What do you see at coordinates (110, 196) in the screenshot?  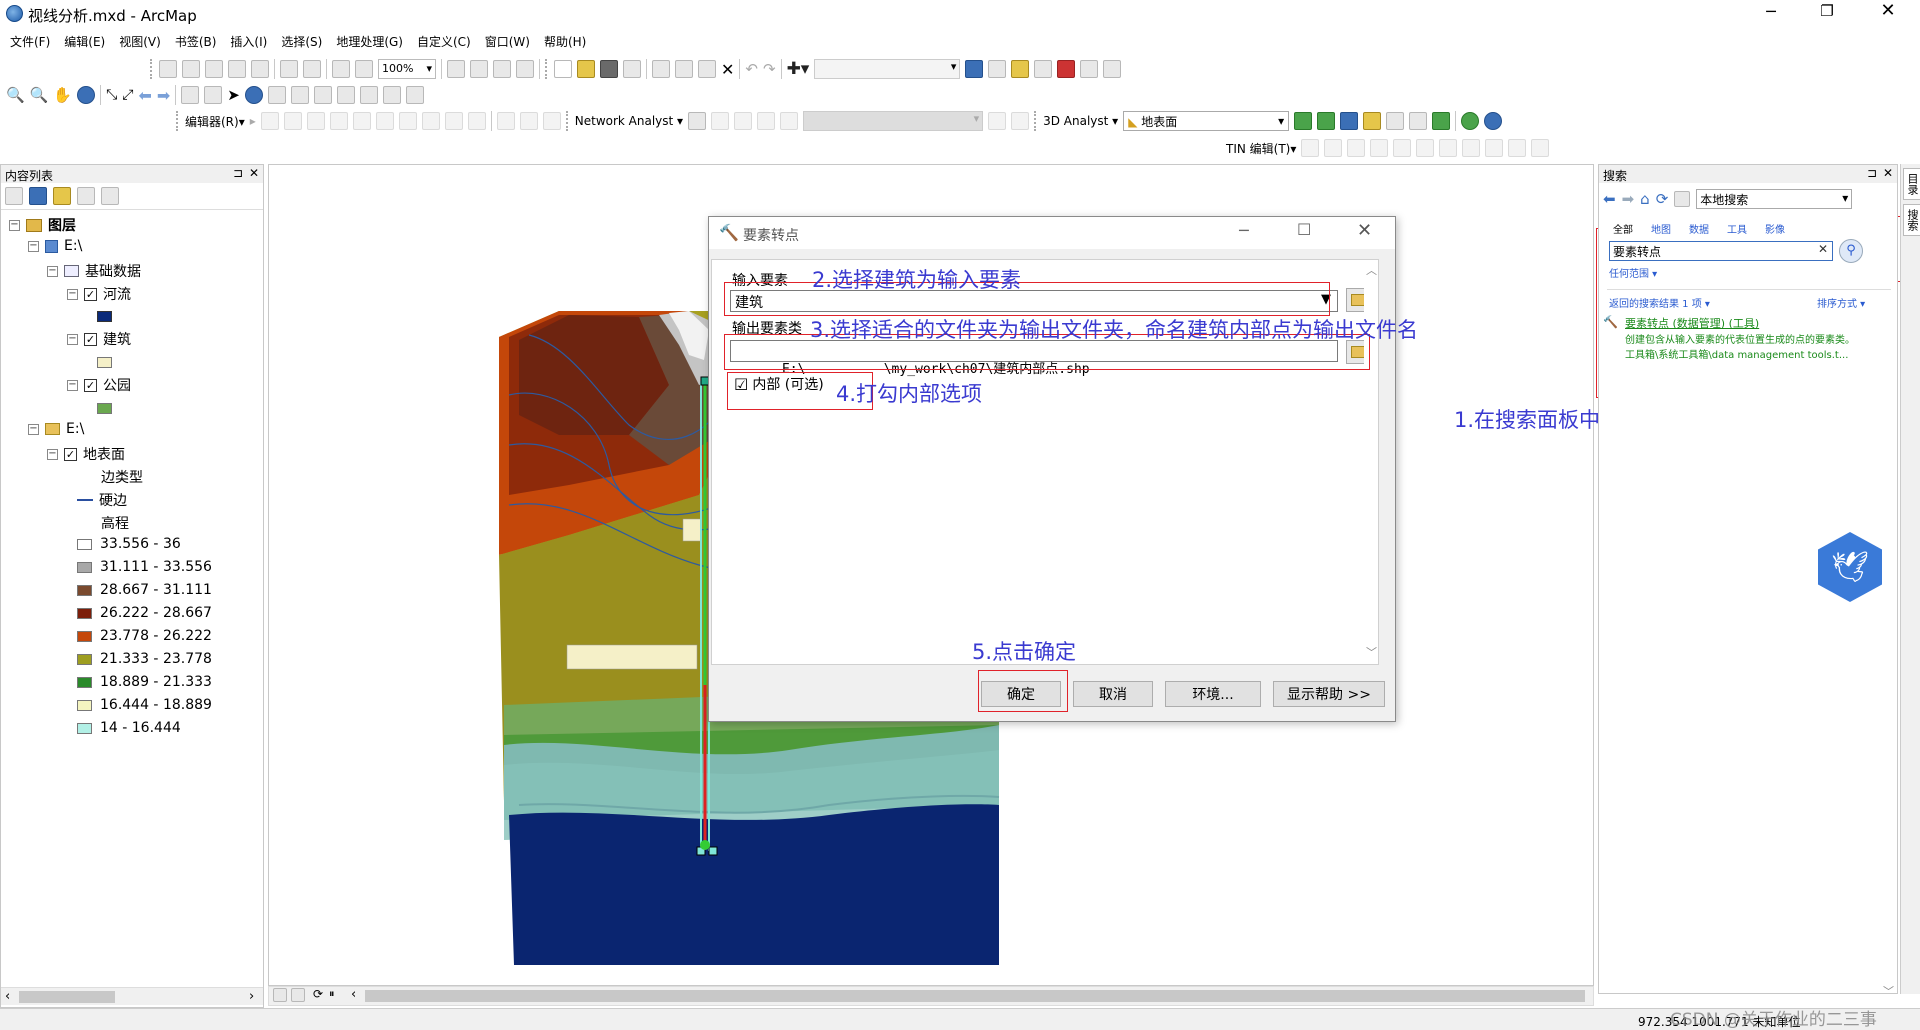 I see `options-icon` at bounding box center [110, 196].